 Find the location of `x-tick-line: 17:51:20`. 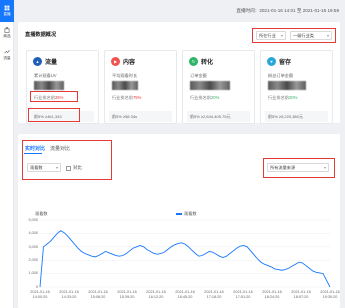

x-tick-line: 17:51:20 is located at coordinates (243, 296).